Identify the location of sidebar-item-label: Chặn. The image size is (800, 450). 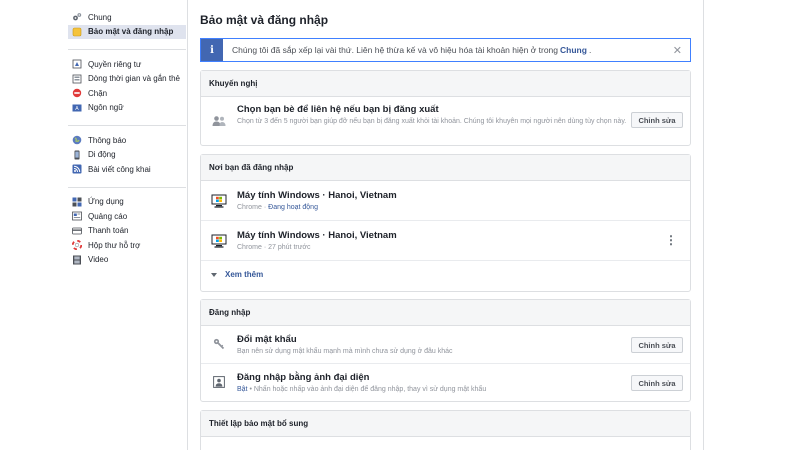
(98, 93).